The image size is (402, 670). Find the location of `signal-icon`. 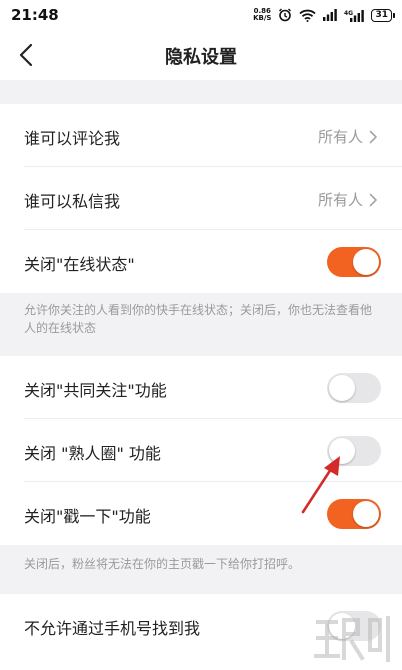

signal-icon is located at coordinates (330, 15).